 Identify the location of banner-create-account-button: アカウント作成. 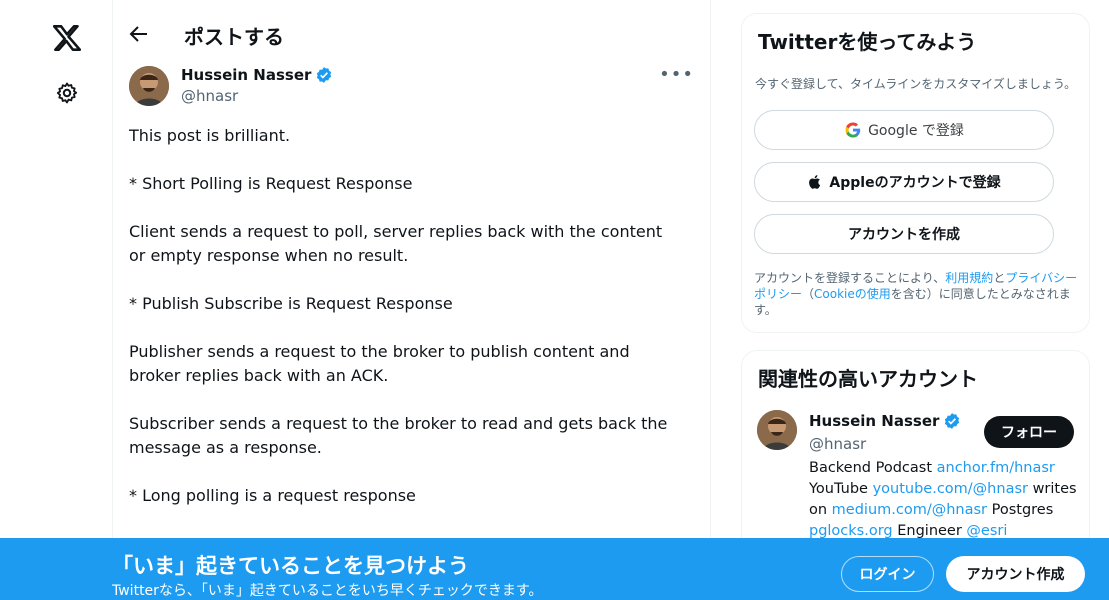
(1015, 574).